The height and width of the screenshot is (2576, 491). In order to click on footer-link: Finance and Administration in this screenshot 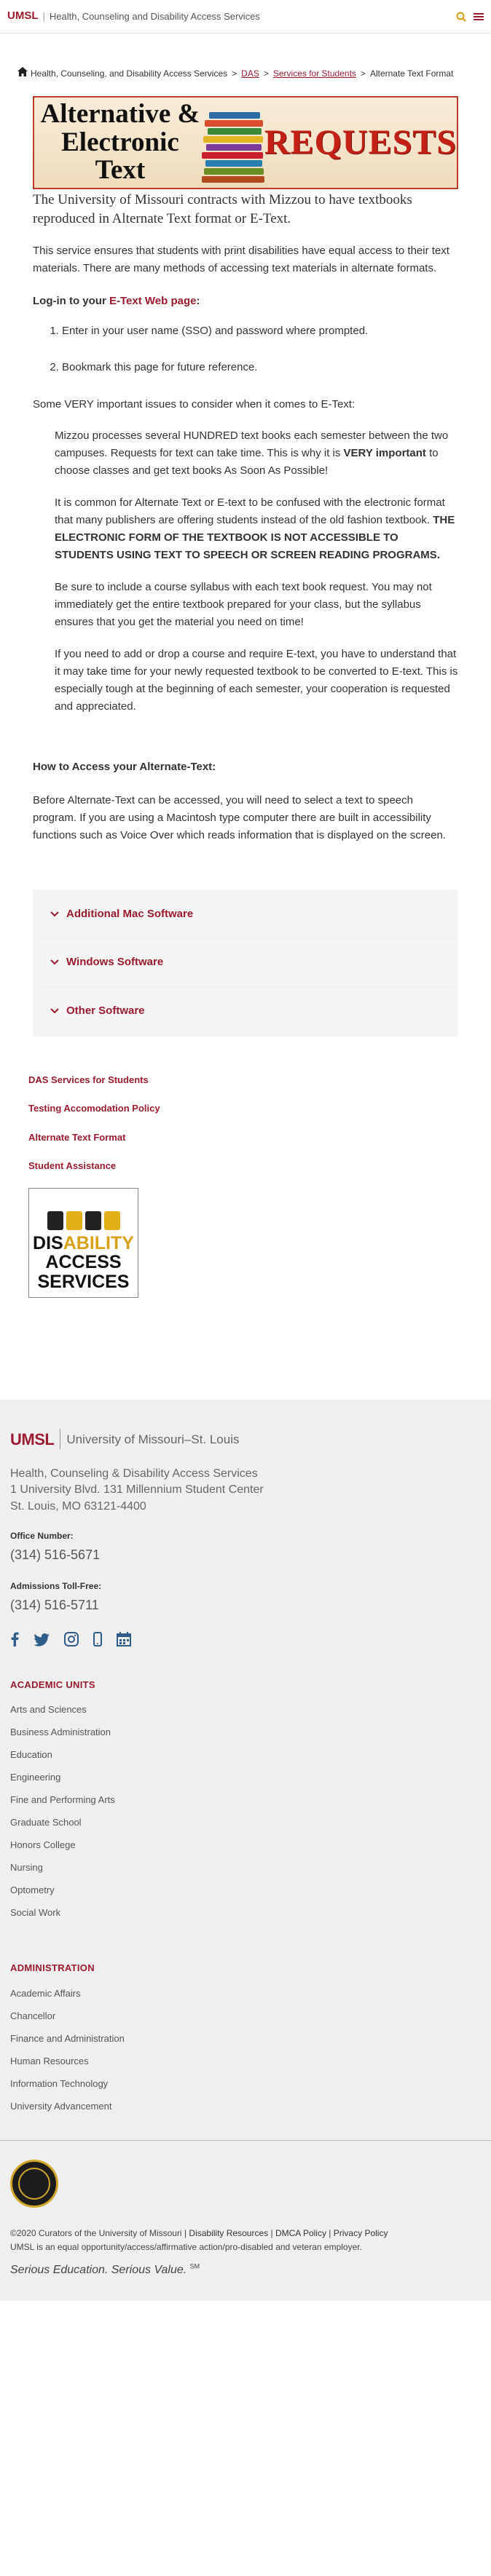, I will do `click(245, 2038)`.